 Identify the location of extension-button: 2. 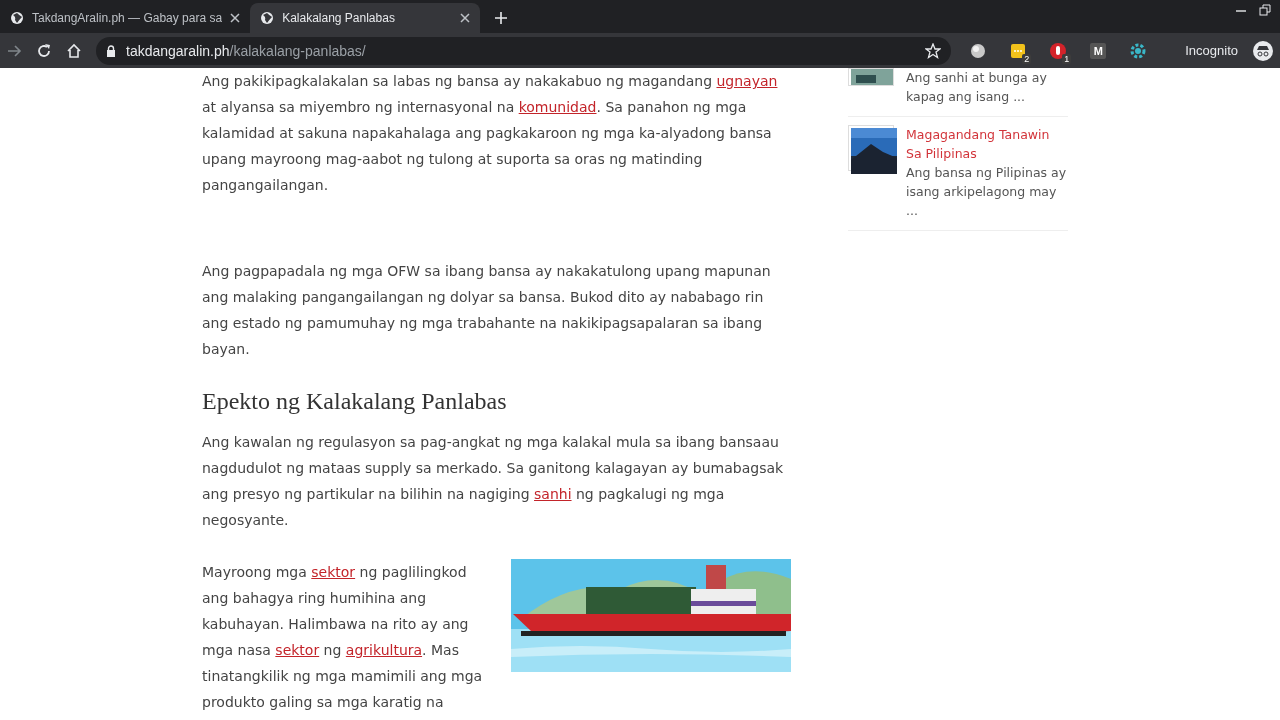
(1018, 50).